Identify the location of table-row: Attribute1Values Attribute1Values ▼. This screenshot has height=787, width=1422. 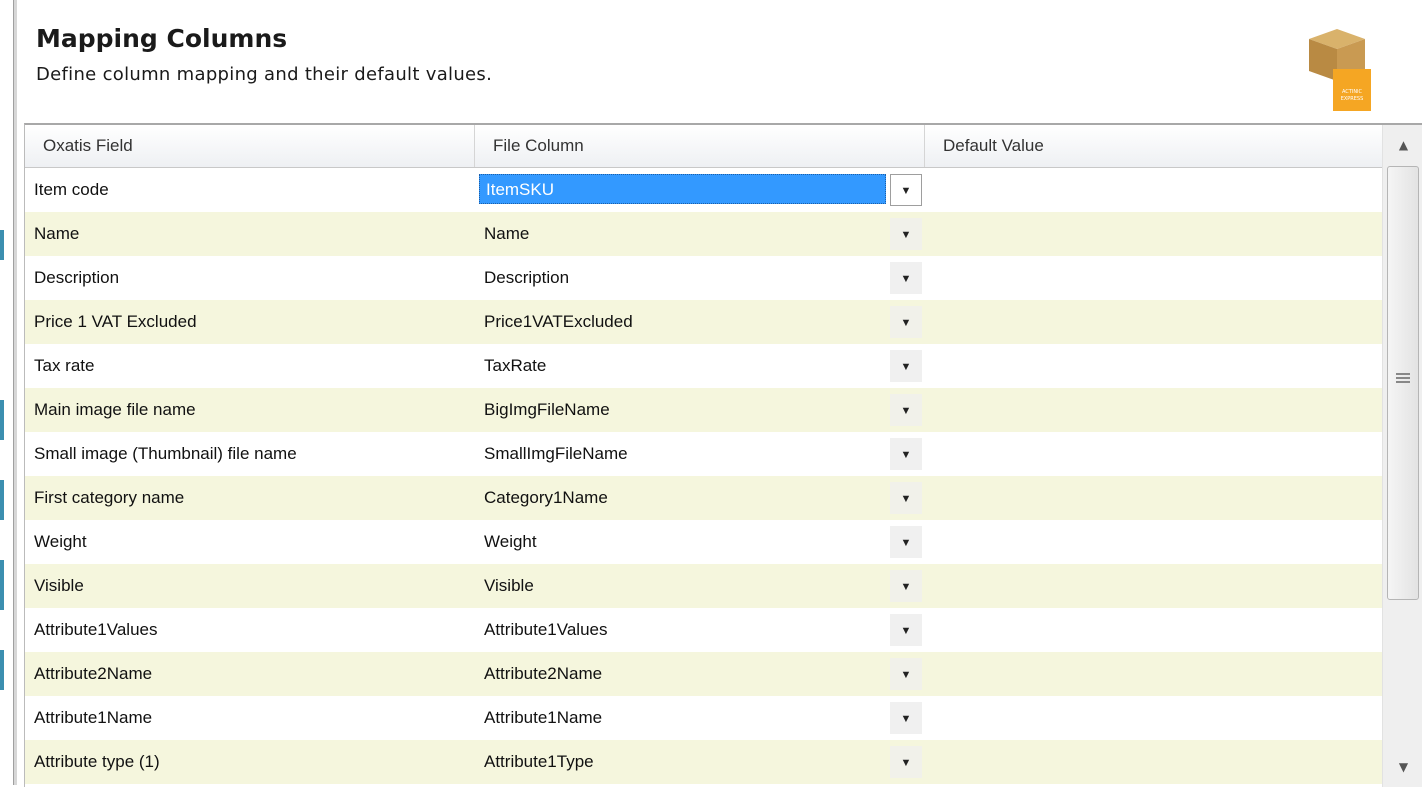
(703, 630).